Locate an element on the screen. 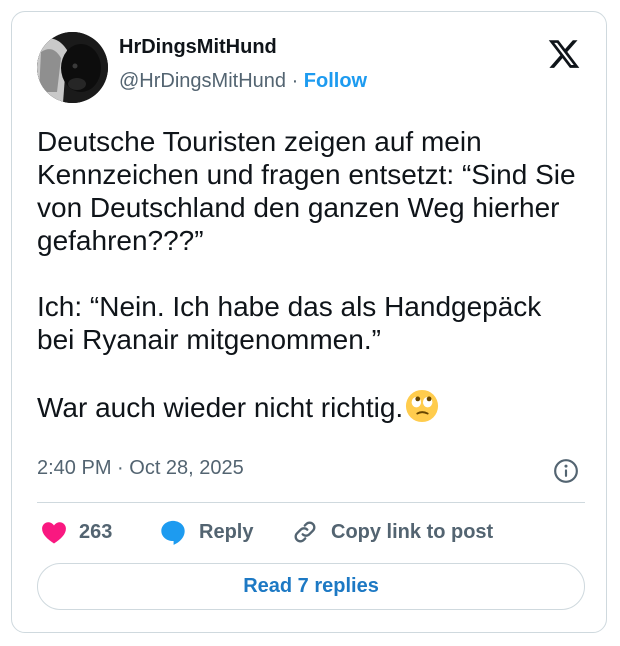 Image resolution: width=620 pixels, height=646 pixels. dog-avatar-icon is located at coordinates (72, 67).